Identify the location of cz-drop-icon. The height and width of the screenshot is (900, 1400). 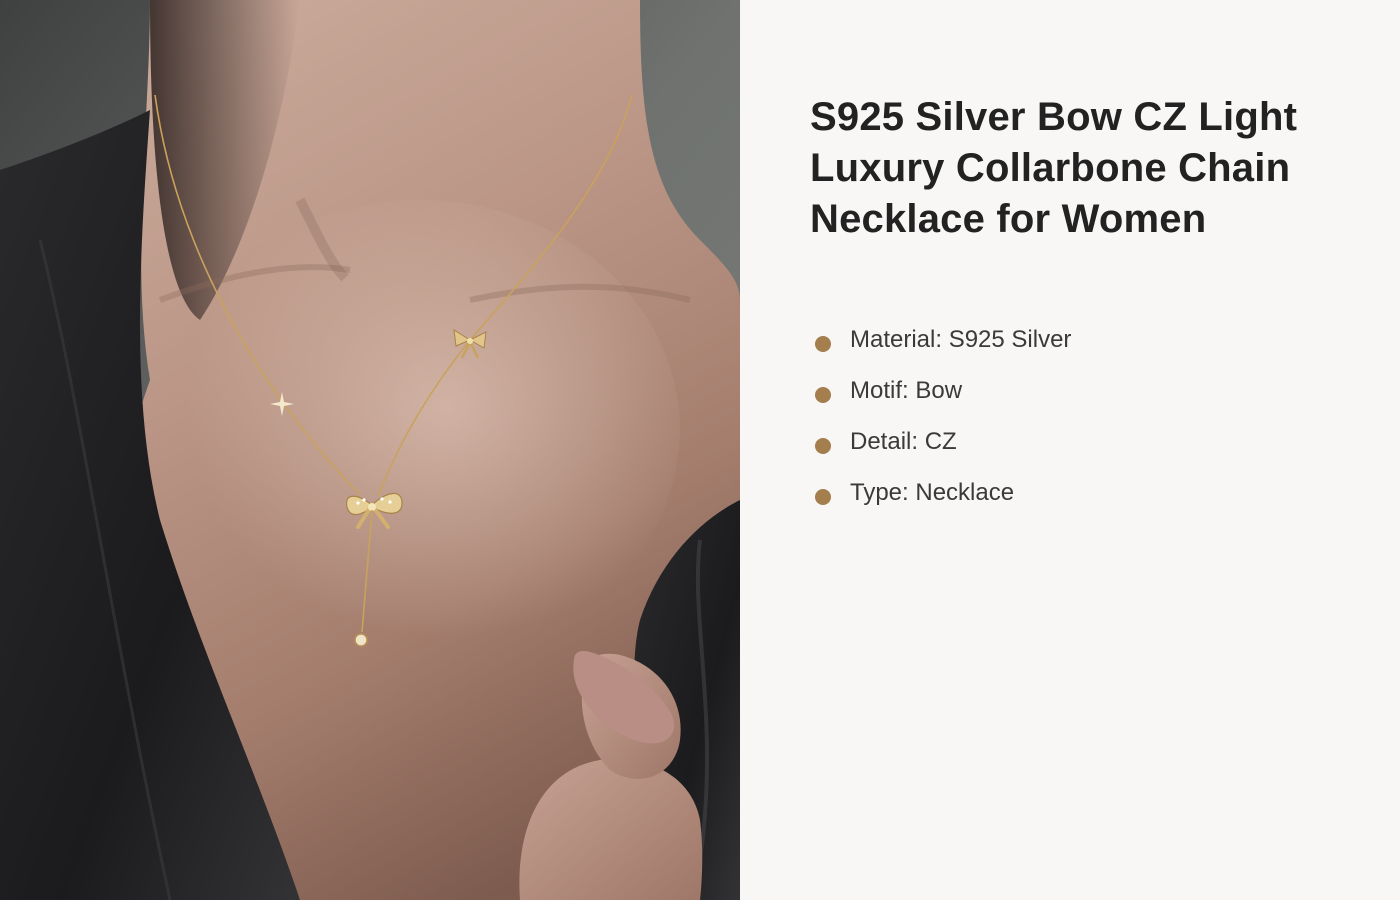
(361, 640).